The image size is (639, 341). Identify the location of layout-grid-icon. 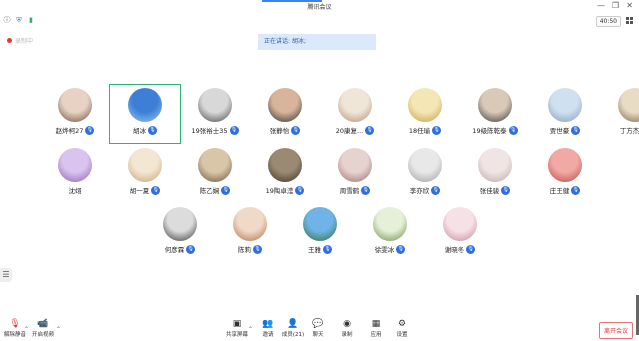
(629, 20).